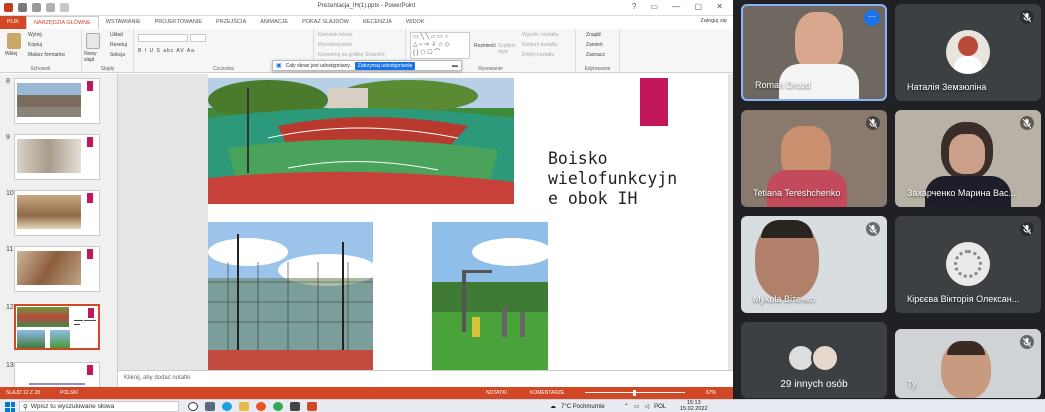 This screenshot has width=1045, height=412. What do you see at coordinates (660, 407) in the screenshot?
I see `input-language: POL` at bounding box center [660, 407].